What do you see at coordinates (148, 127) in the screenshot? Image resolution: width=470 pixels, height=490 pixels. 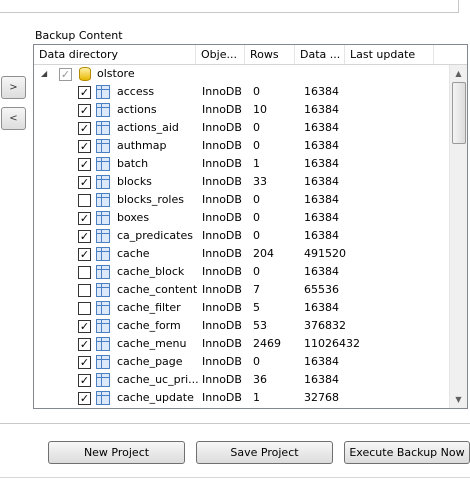 I see `table-name: actions_aid` at bounding box center [148, 127].